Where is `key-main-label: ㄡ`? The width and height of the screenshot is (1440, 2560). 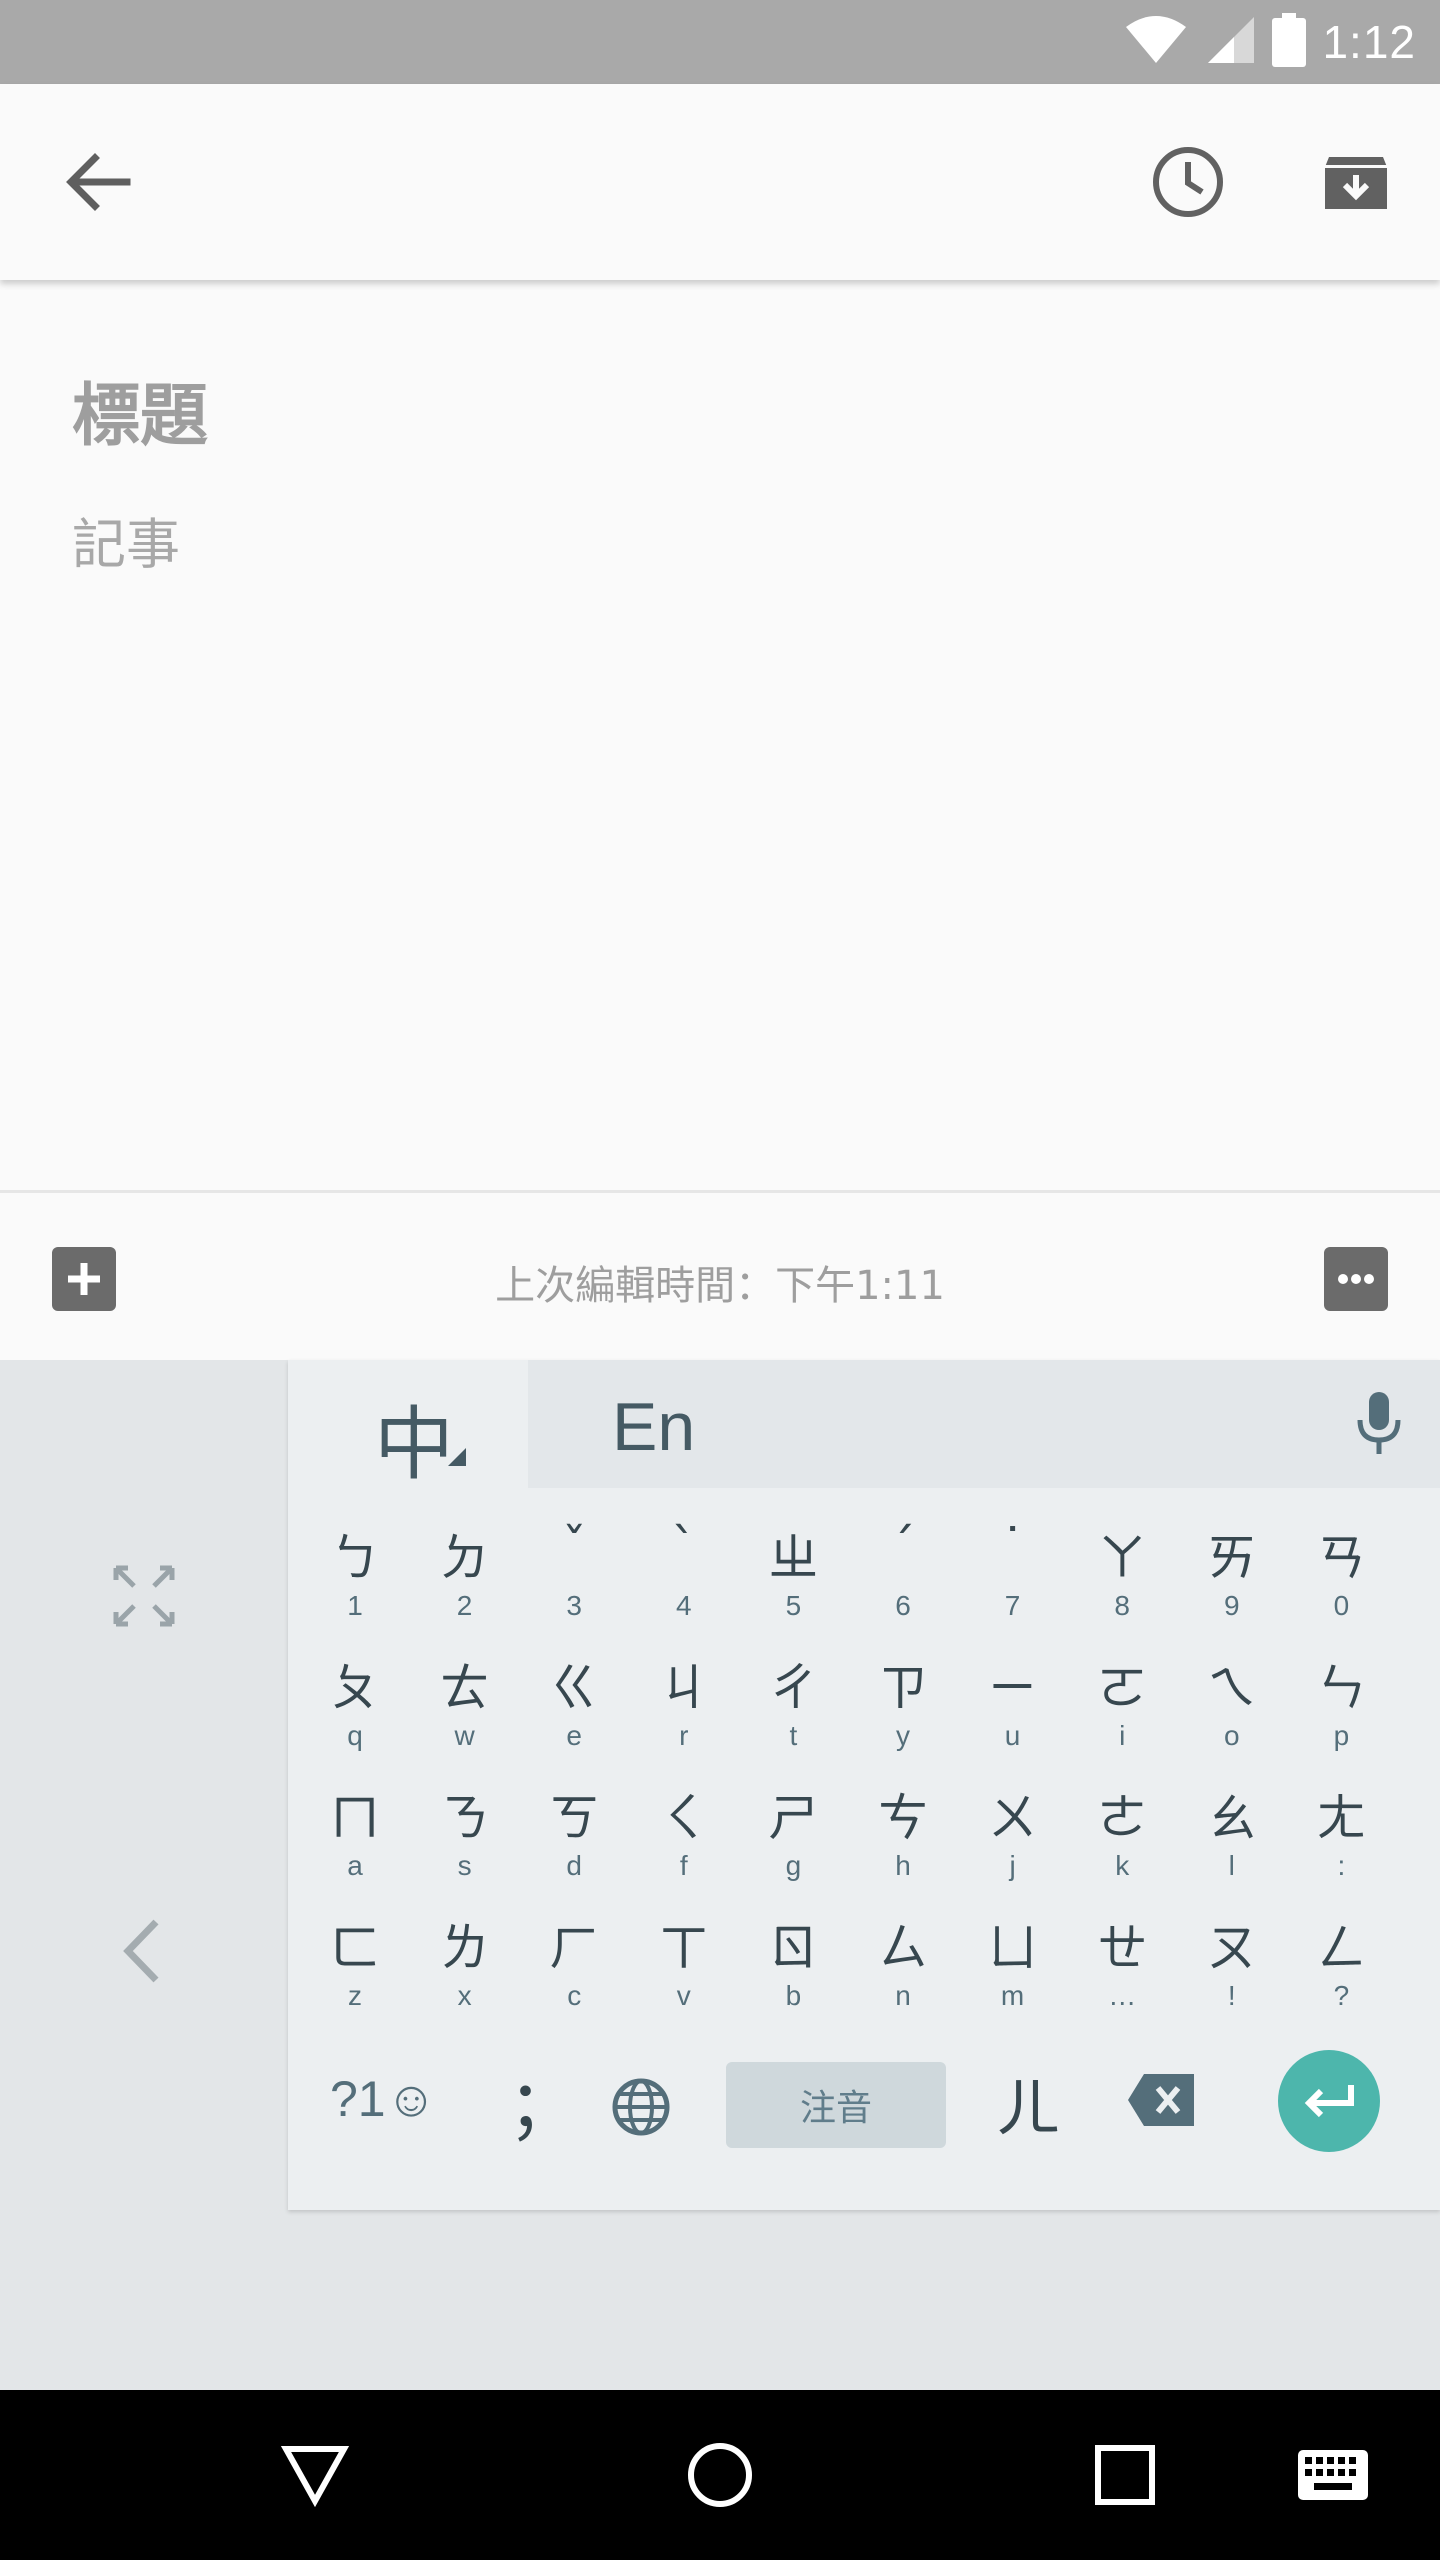
key-main-label: ㄡ is located at coordinates (1231, 1948).